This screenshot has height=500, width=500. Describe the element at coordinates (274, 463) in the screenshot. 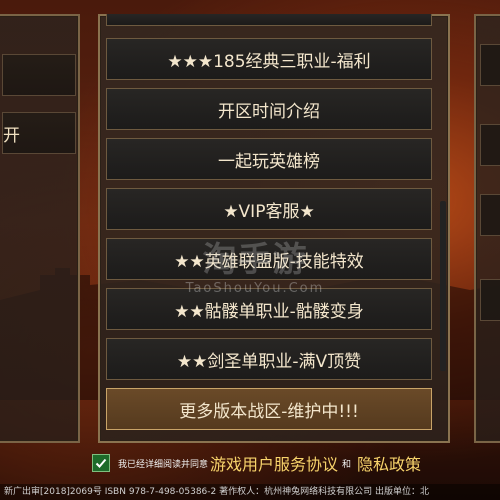

I see `user-agreement-link: 游戏用户服务协议` at that location.